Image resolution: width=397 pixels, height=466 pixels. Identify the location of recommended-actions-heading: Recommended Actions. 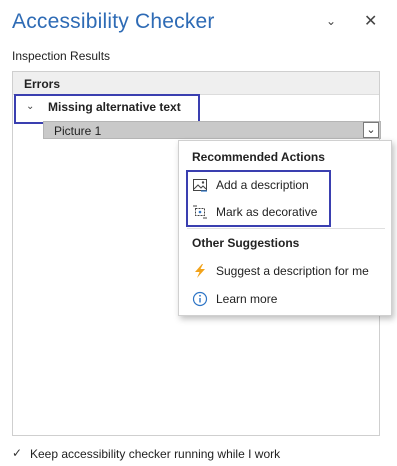
(258, 157).